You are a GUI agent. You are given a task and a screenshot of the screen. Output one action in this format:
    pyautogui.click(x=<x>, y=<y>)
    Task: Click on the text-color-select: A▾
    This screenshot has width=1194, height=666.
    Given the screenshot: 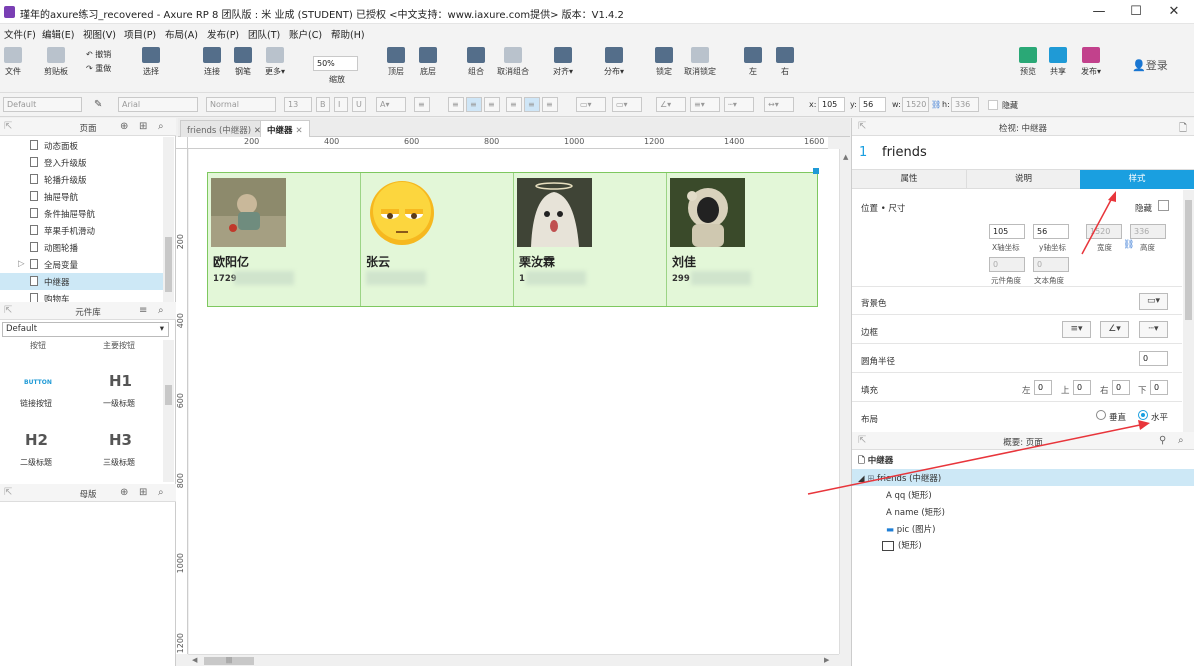 What is the action you would take?
    pyautogui.click(x=391, y=104)
    